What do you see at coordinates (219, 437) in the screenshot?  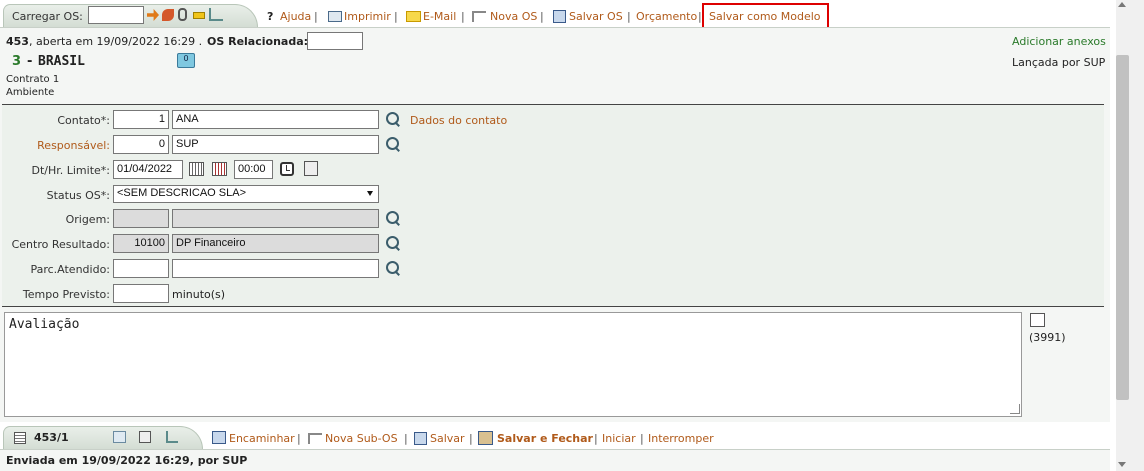 I see `forward-icon` at bounding box center [219, 437].